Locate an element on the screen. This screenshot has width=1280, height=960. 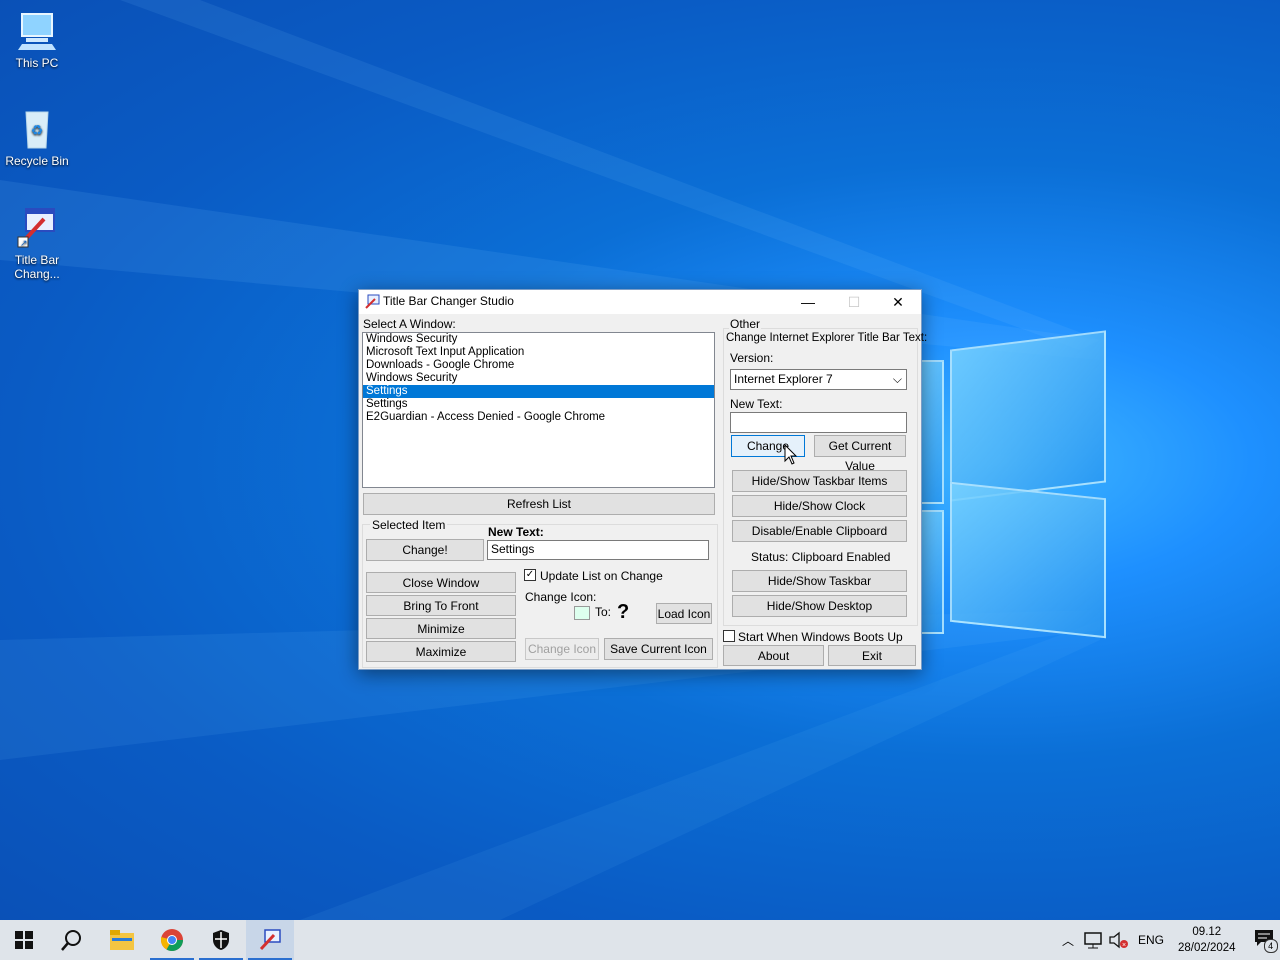
start-on-boot-checkbox is located at coordinates (729, 636).